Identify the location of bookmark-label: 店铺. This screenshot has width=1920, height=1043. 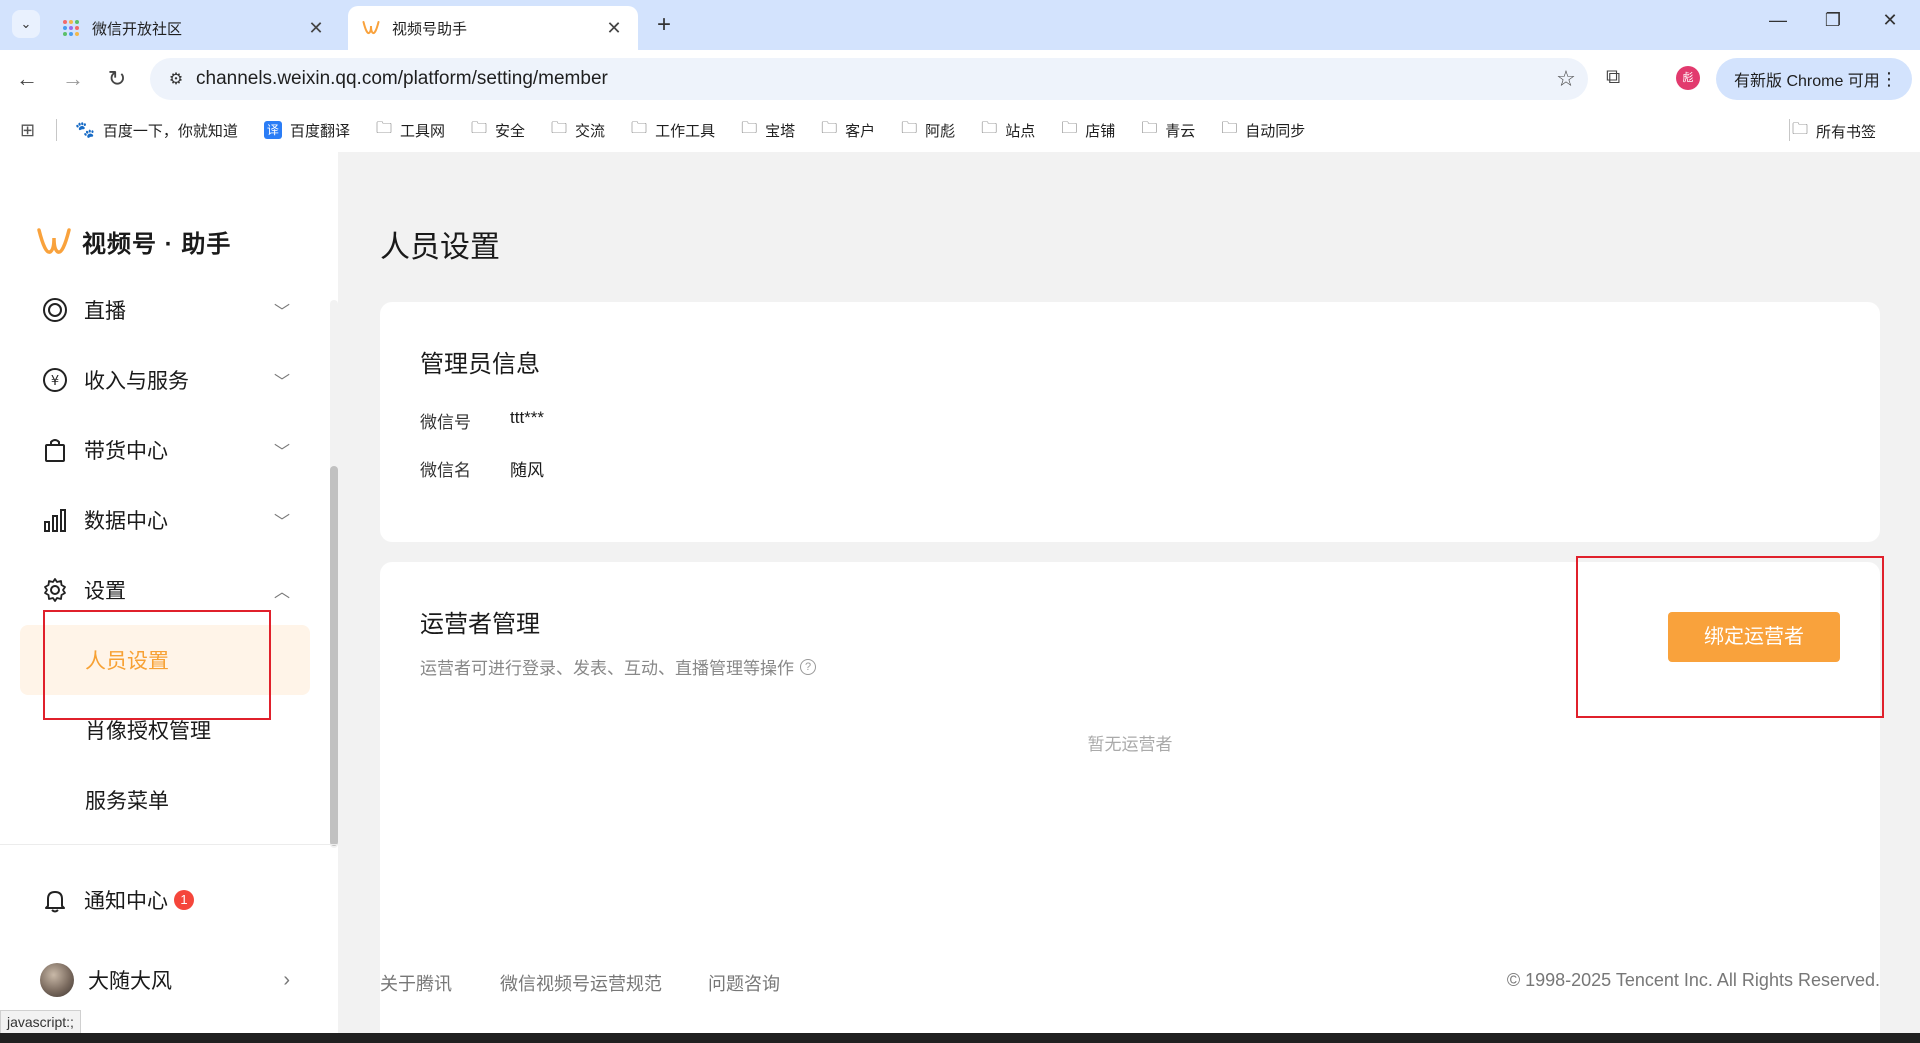
(1100, 131).